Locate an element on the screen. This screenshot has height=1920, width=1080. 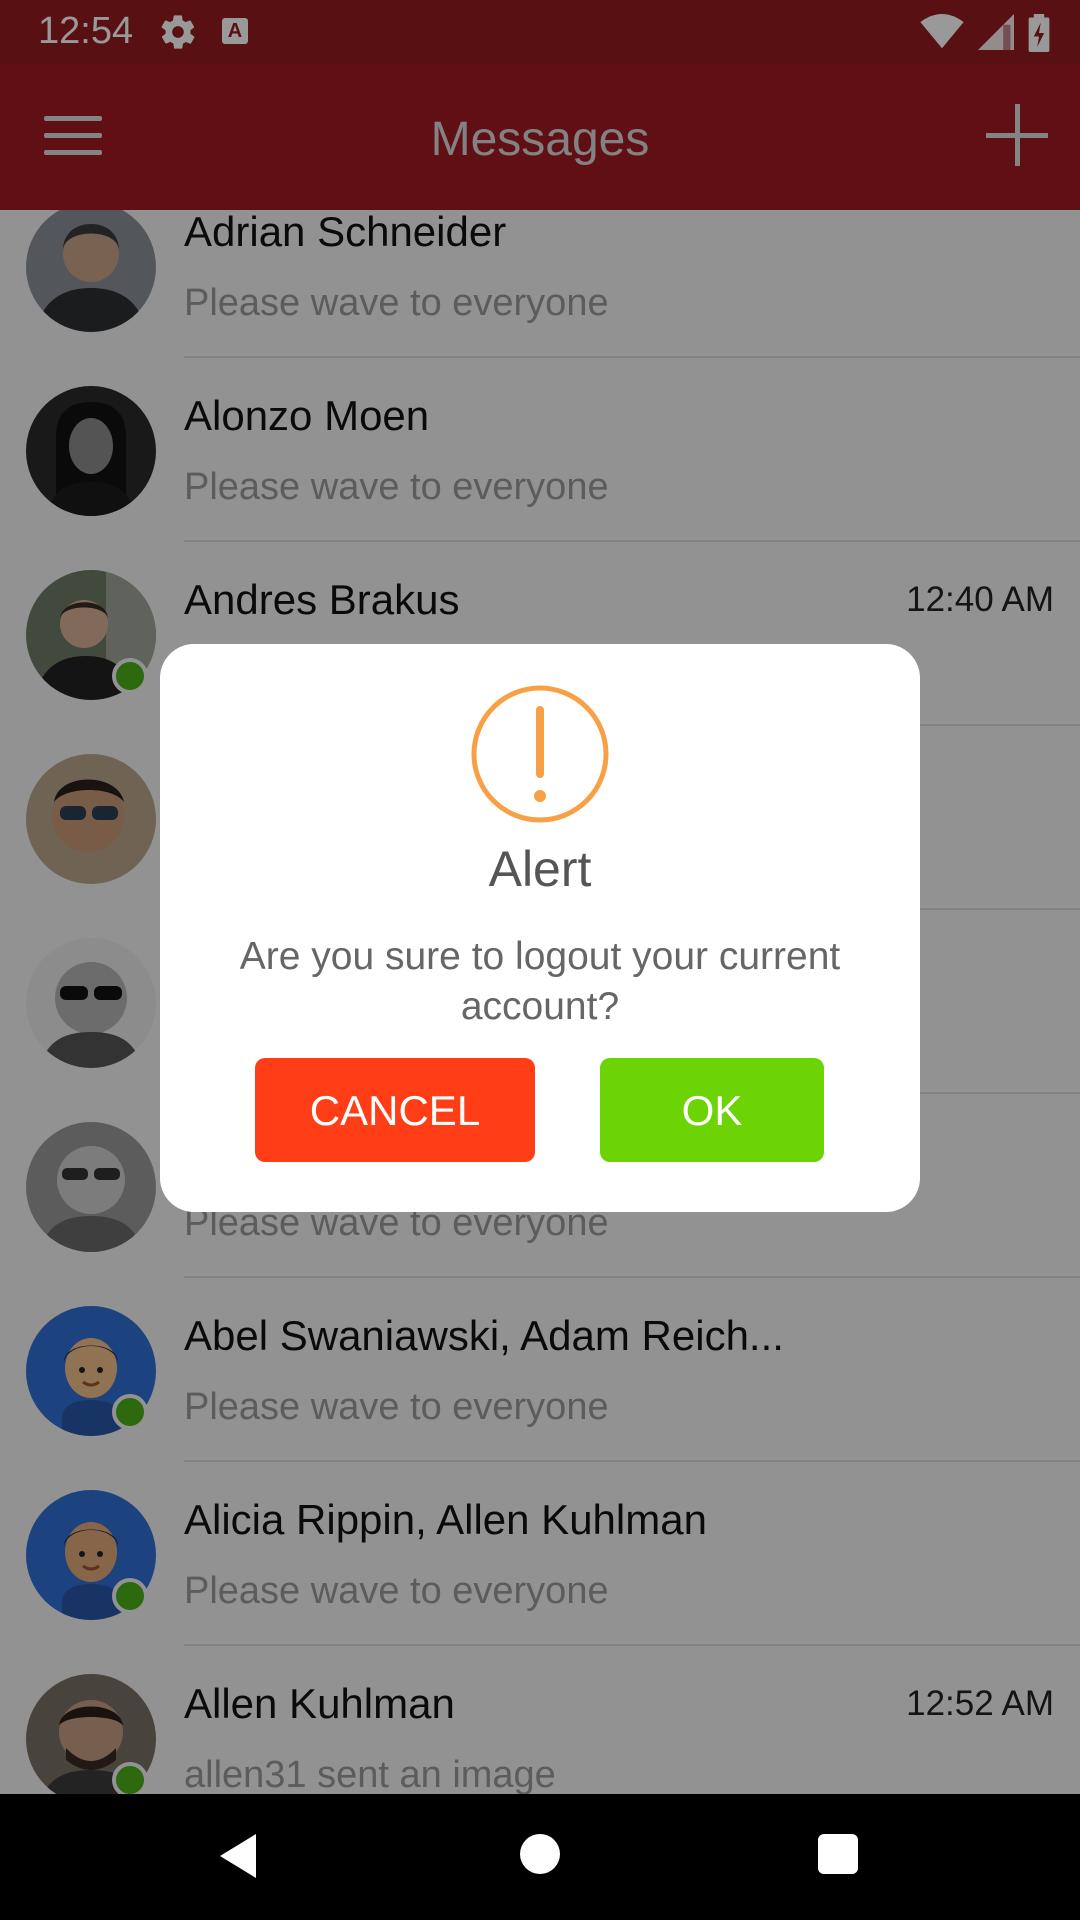
navigation-bar is located at coordinates (540, 1857).